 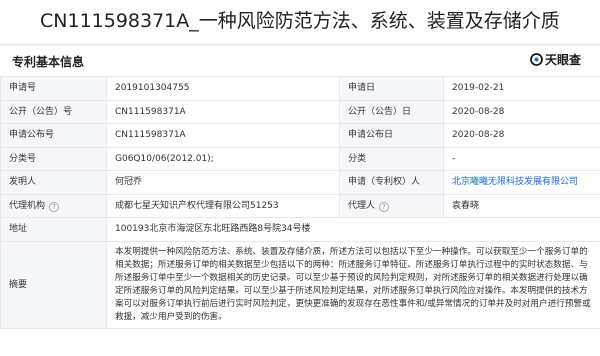 What do you see at coordinates (391, 158) in the screenshot?
I see `category-label: 分类` at bounding box center [391, 158].